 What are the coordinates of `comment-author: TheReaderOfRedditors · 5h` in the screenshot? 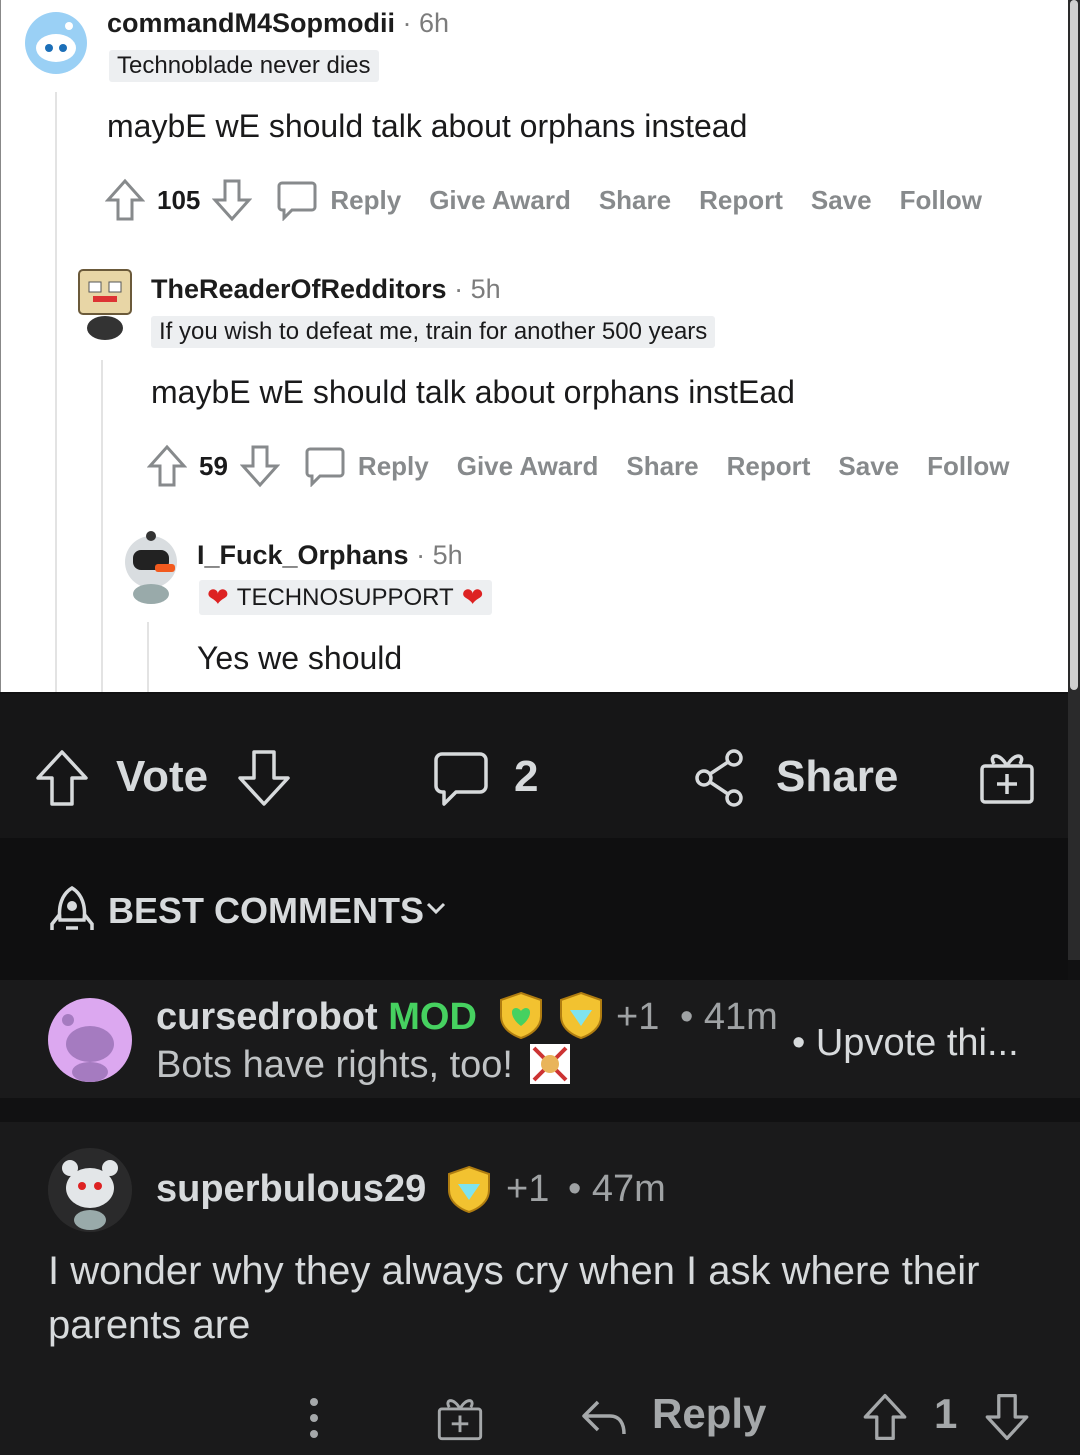 It's located at (326, 289).